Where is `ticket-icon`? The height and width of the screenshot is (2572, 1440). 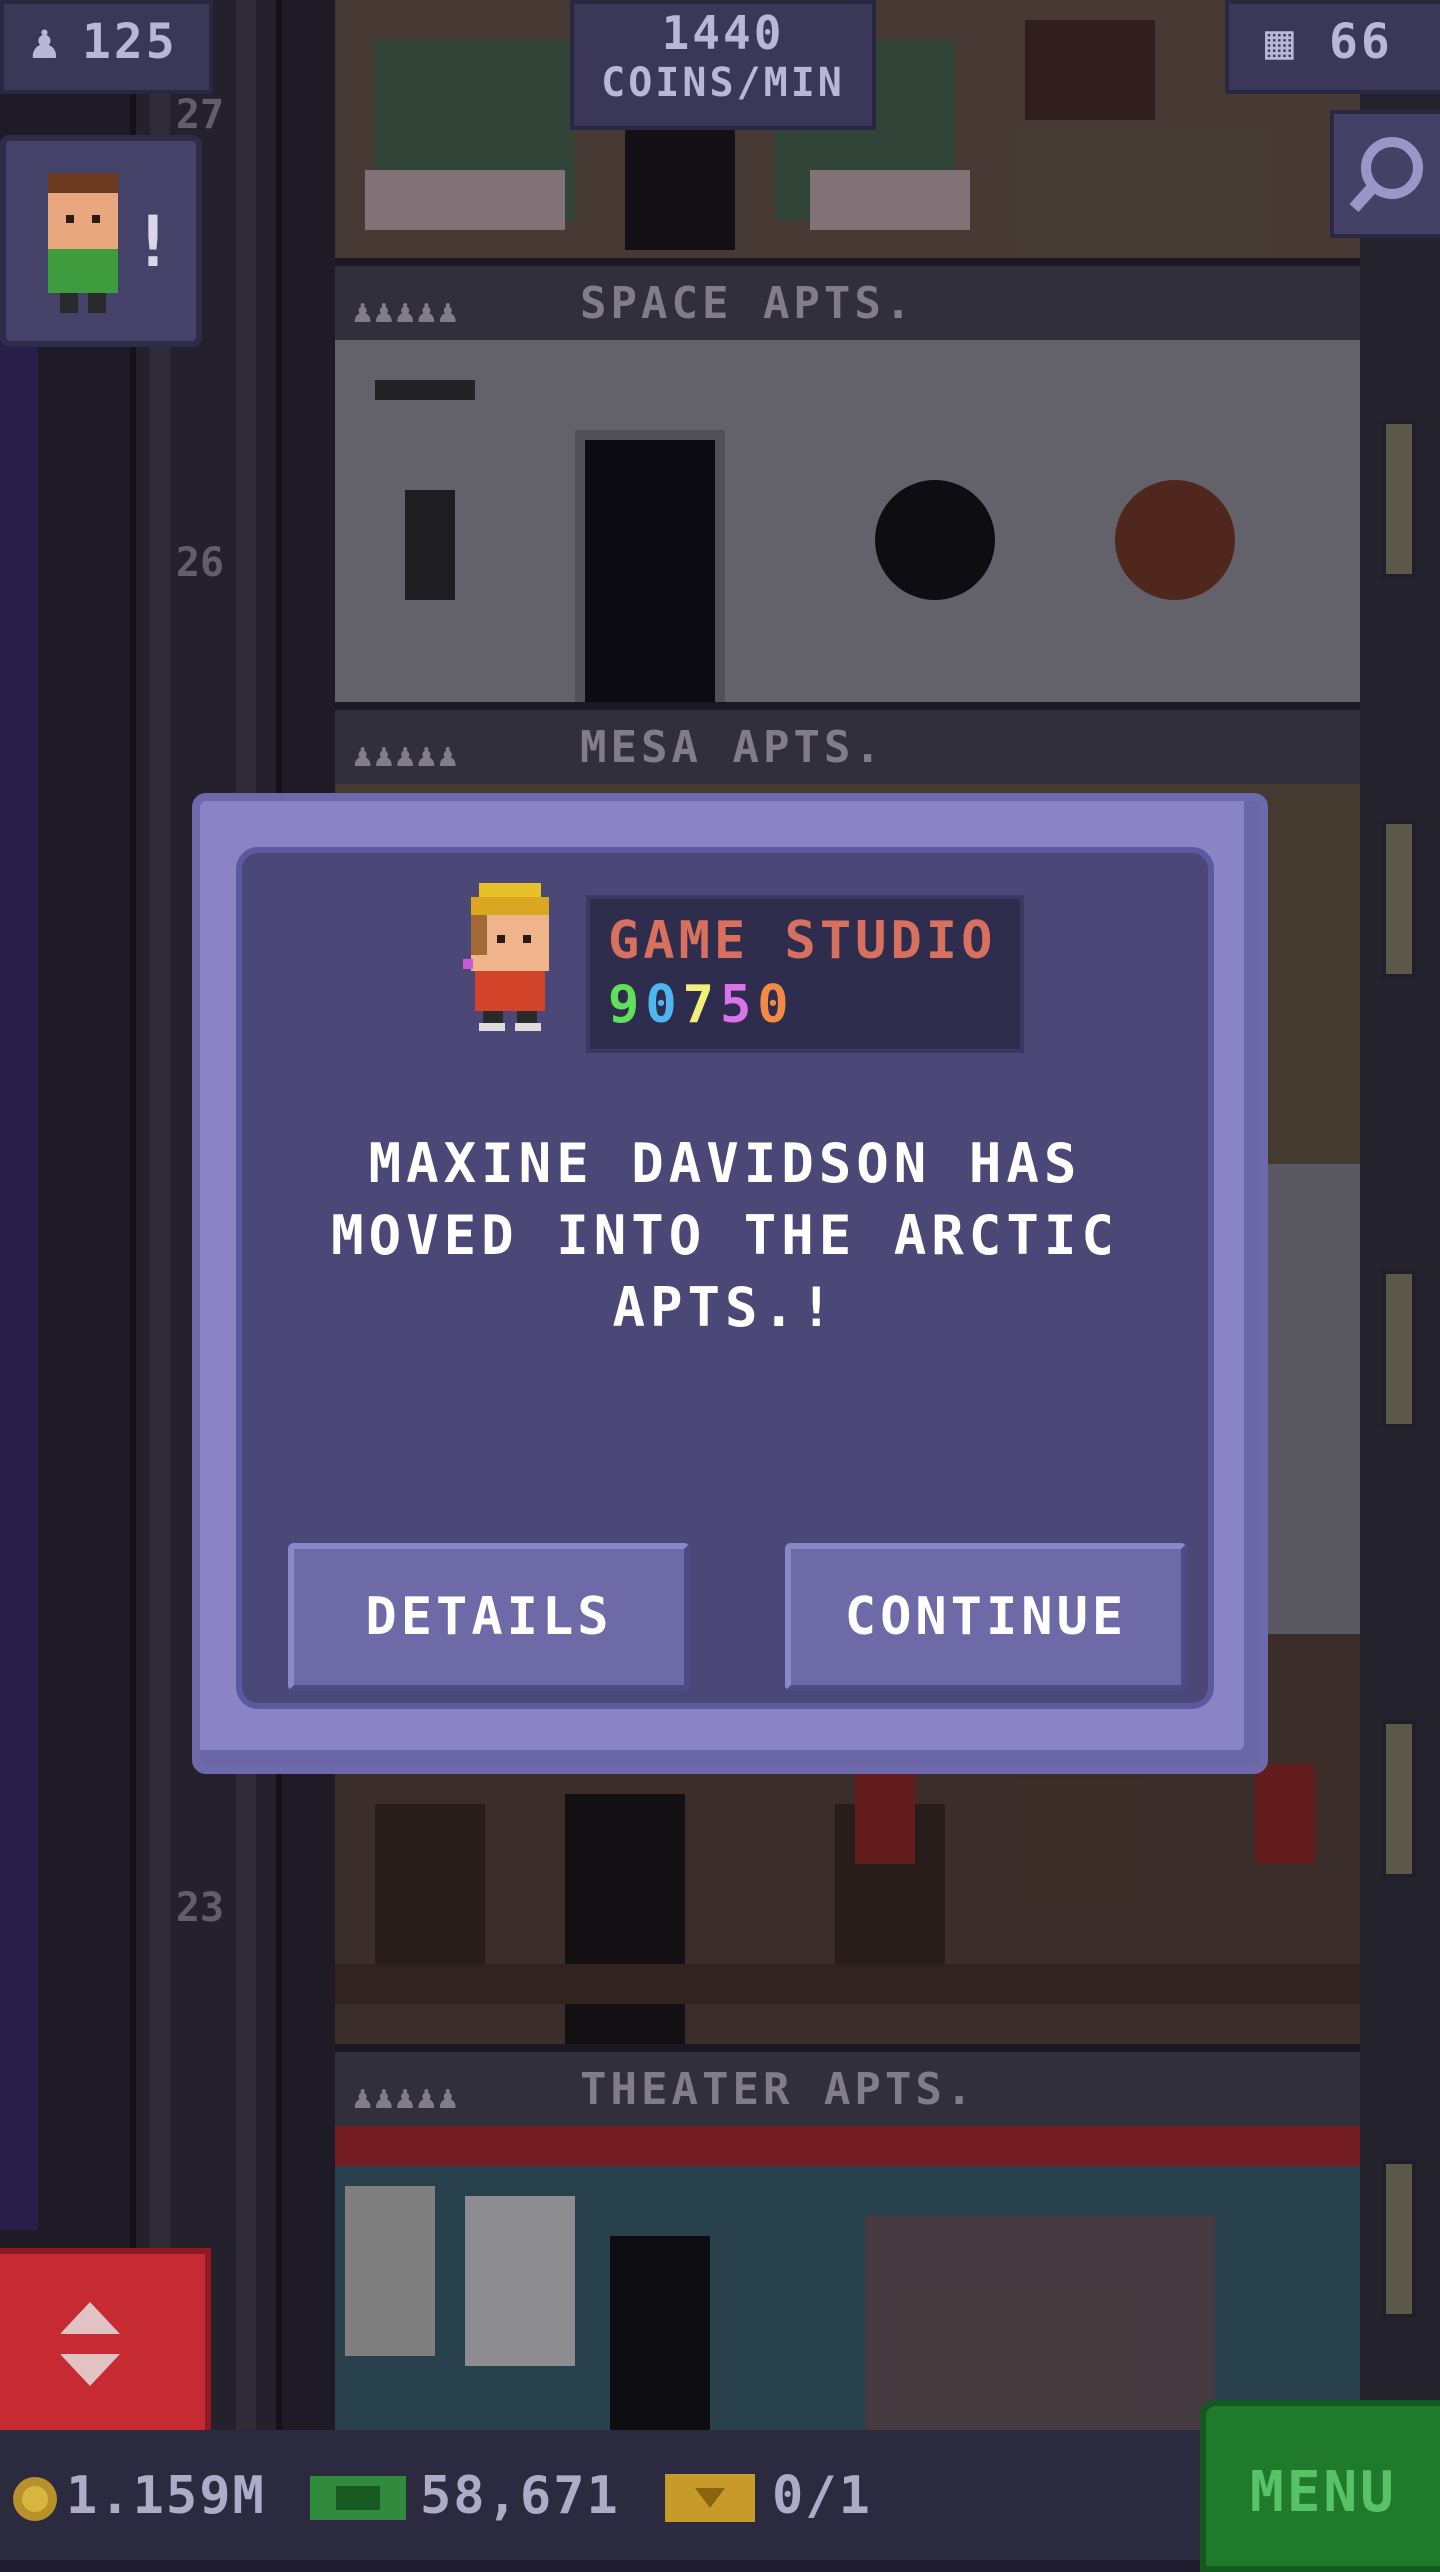 ticket-icon is located at coordinates (710, 2498).